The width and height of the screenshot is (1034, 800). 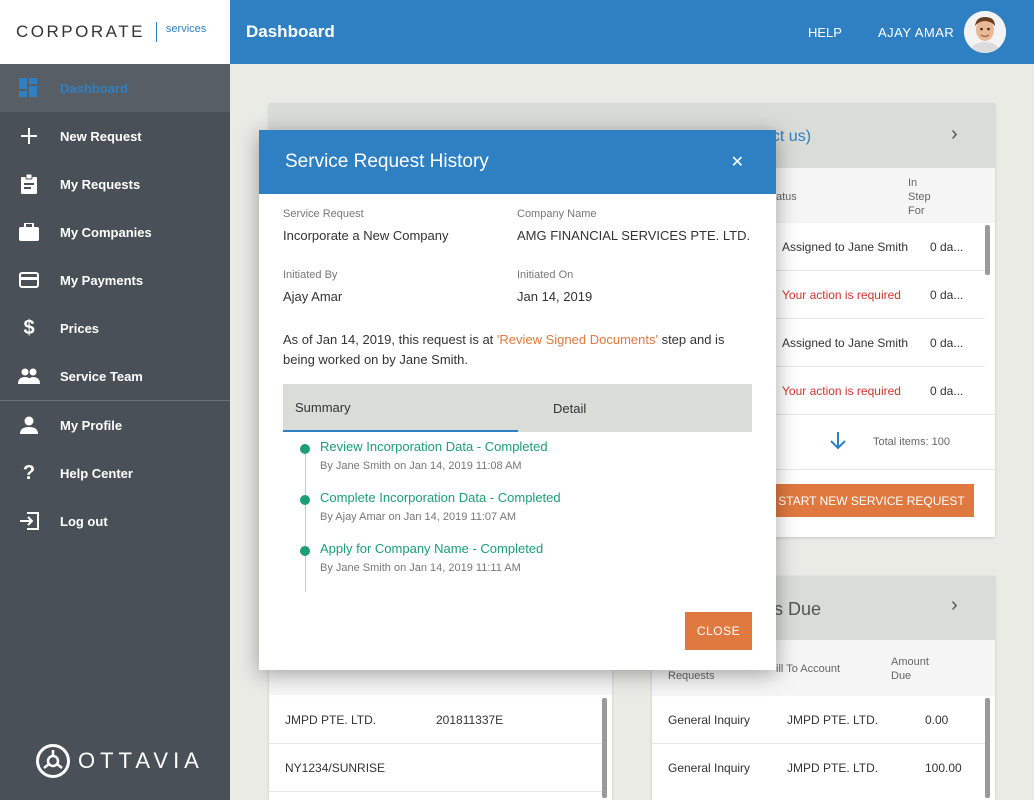 What do you see at coordinates (94, 88) in the screenshot?
I see `sidebar-item-label: Dashboard` at bounding box center [94, 88].